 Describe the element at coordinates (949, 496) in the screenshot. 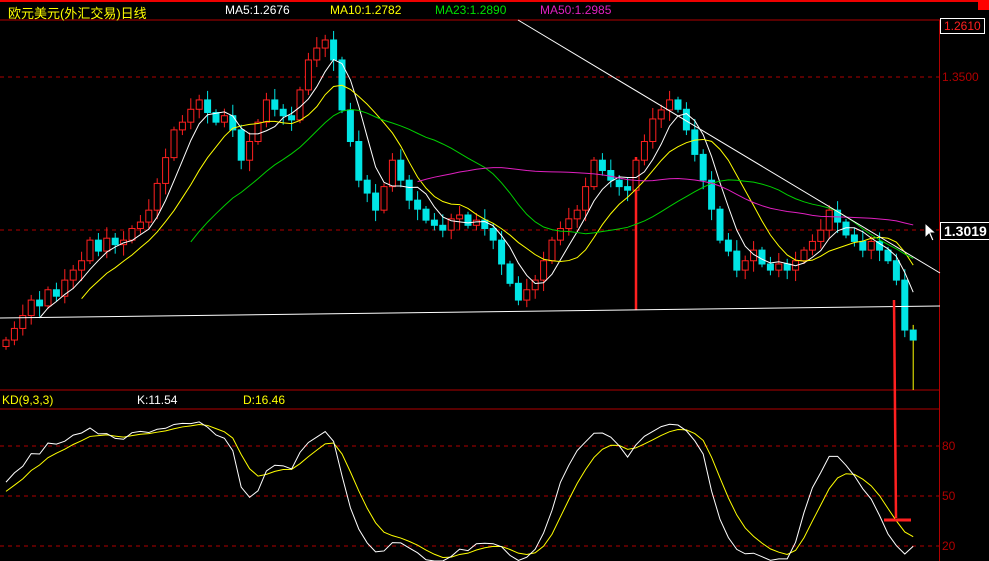

I see `kd-axis-50: 50` at that location.